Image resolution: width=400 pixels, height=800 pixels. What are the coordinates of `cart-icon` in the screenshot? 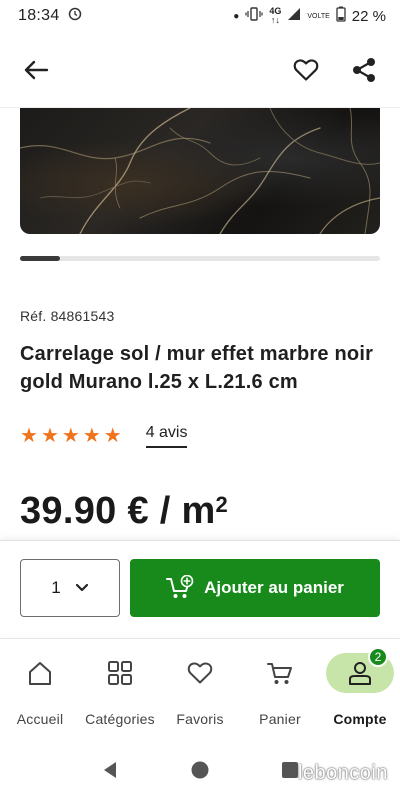 It's located at (279, 673).